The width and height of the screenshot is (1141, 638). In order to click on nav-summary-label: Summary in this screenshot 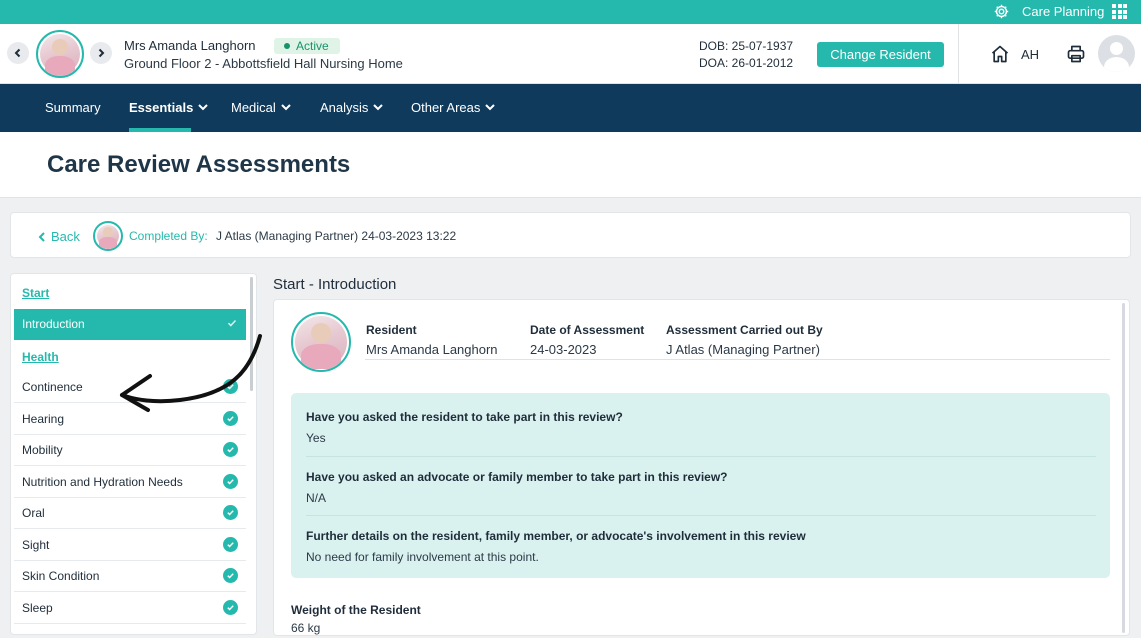, I will do `click(73, 107)`.